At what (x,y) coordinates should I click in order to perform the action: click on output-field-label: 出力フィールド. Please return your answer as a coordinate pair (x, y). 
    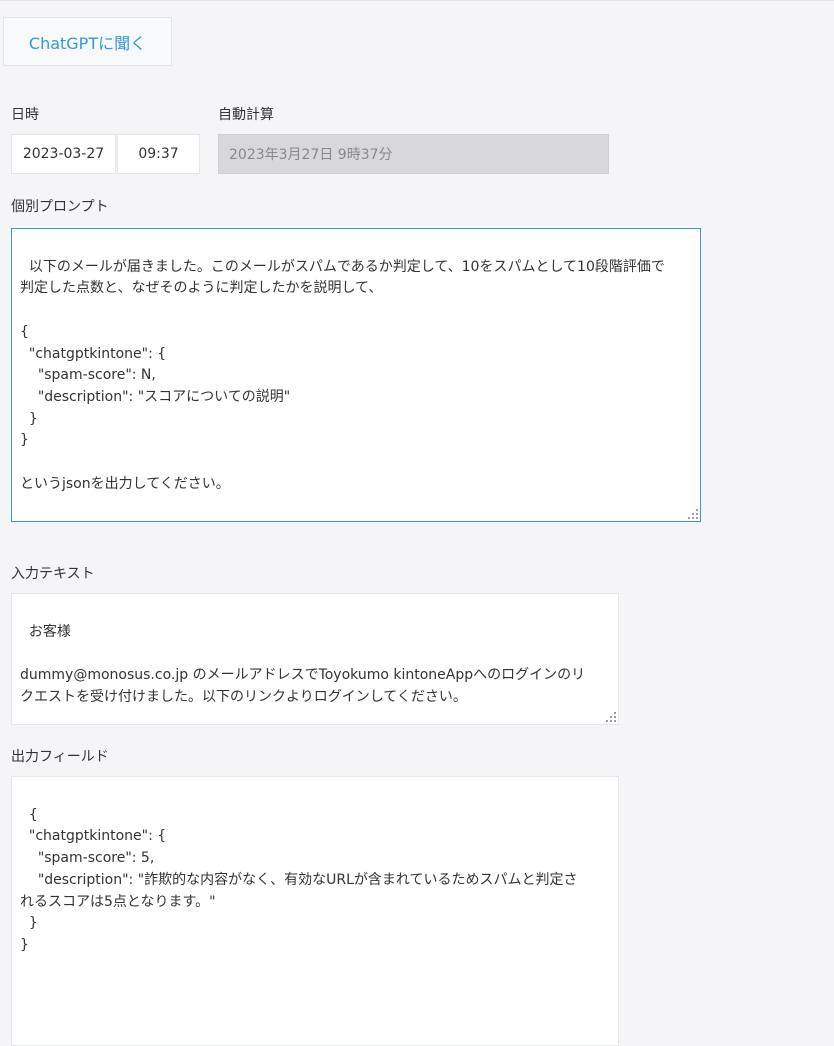
    Looking at the image, I should click on (60, 757).